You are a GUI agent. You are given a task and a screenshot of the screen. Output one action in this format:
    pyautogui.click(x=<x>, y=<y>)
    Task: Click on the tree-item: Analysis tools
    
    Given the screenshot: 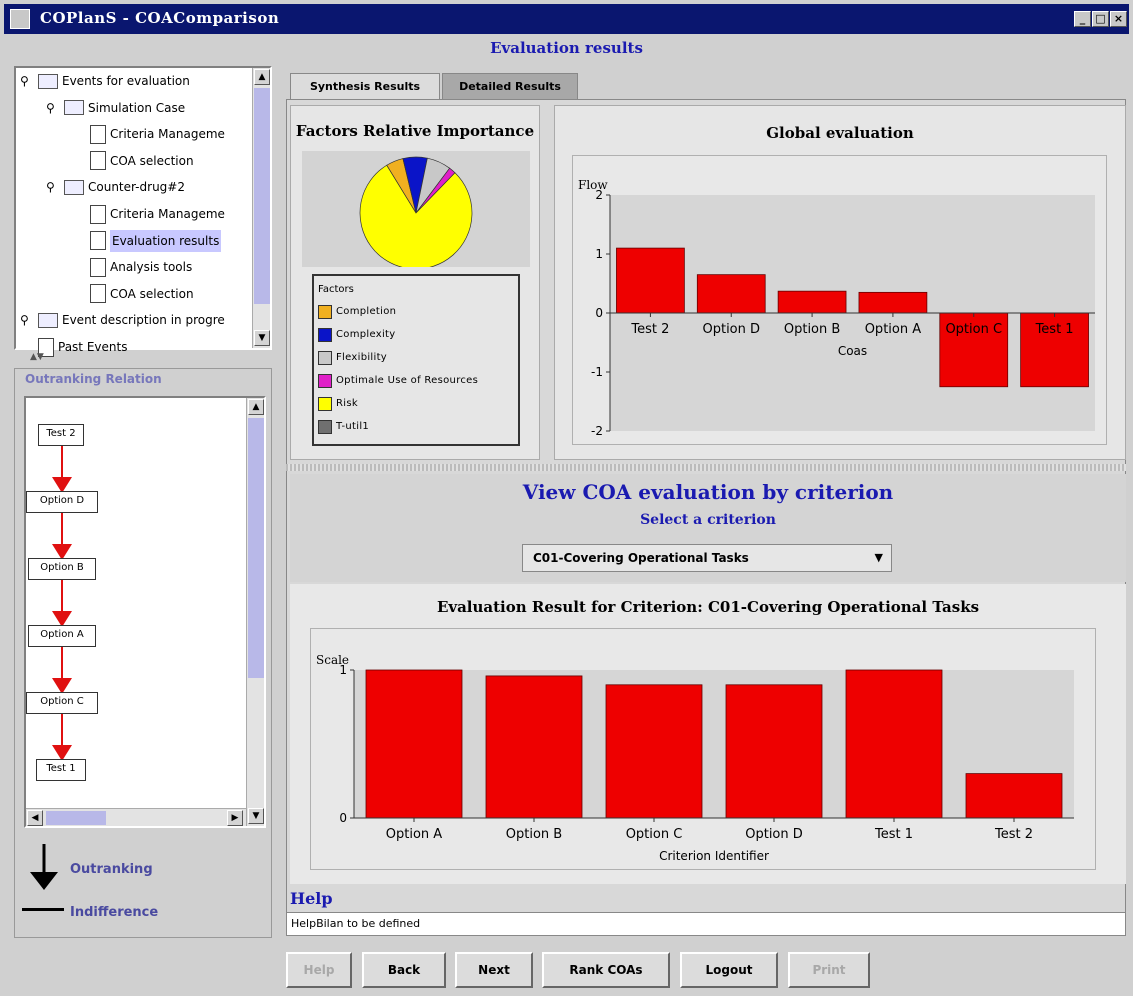 What is the action you would take?
    pyautogui.click(x=132, y=267)
    